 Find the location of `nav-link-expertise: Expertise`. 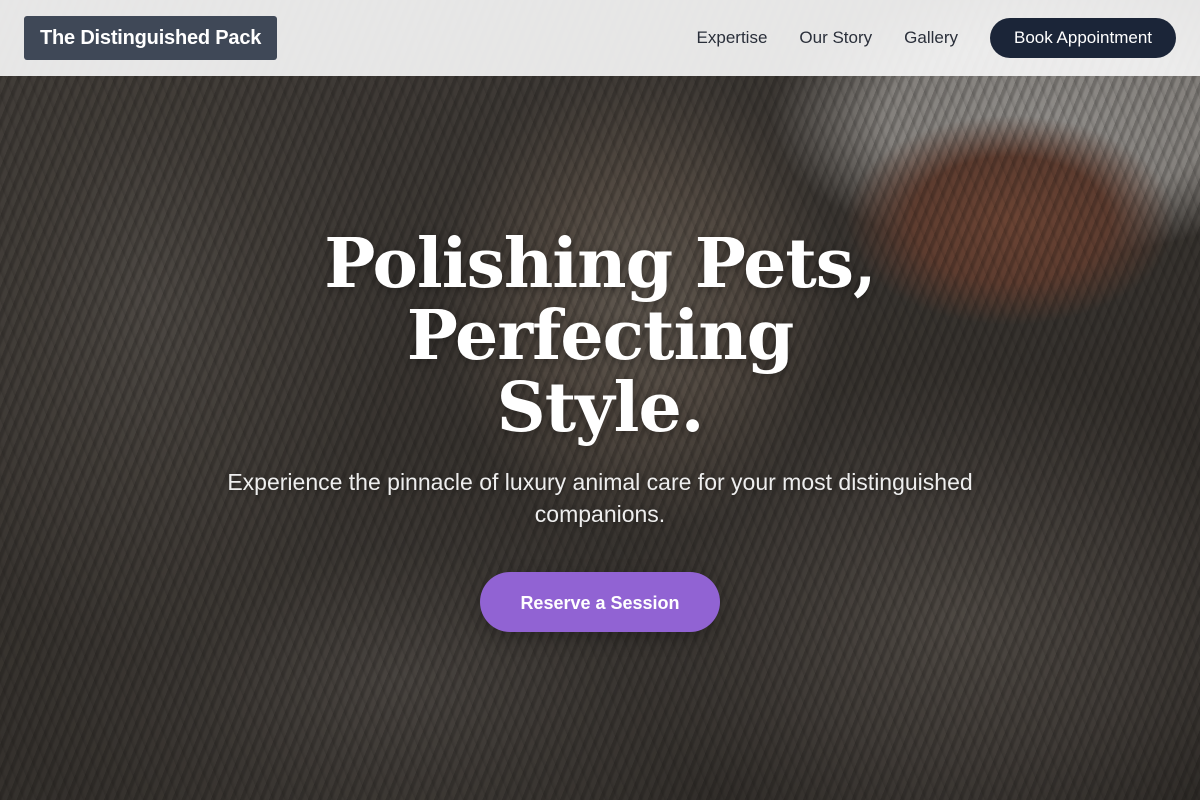

nav-link-expertise: Expertise is located at coordinates (732, 38).